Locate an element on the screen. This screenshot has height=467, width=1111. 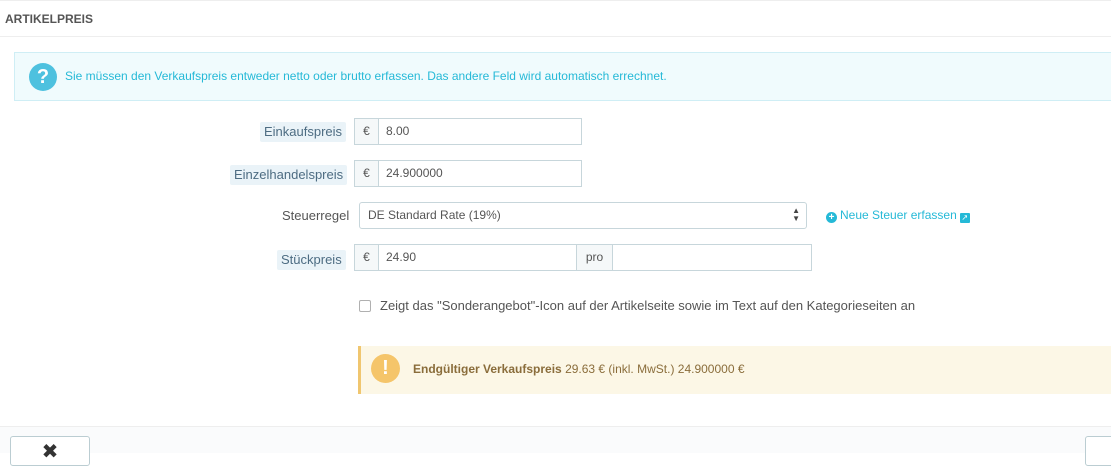
question-circle-icon: ? is located at coordinates (43, 77).